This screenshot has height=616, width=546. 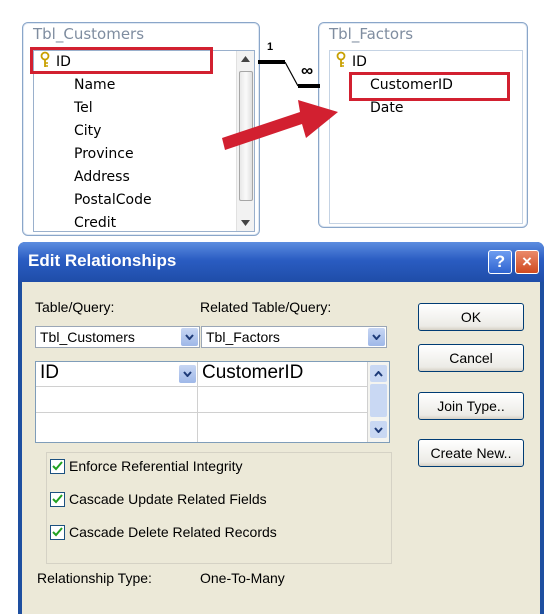 What do you see at coordinates (88, 131) in the screenshot?
I see `field-name: City` at bounding box center [88, 131].